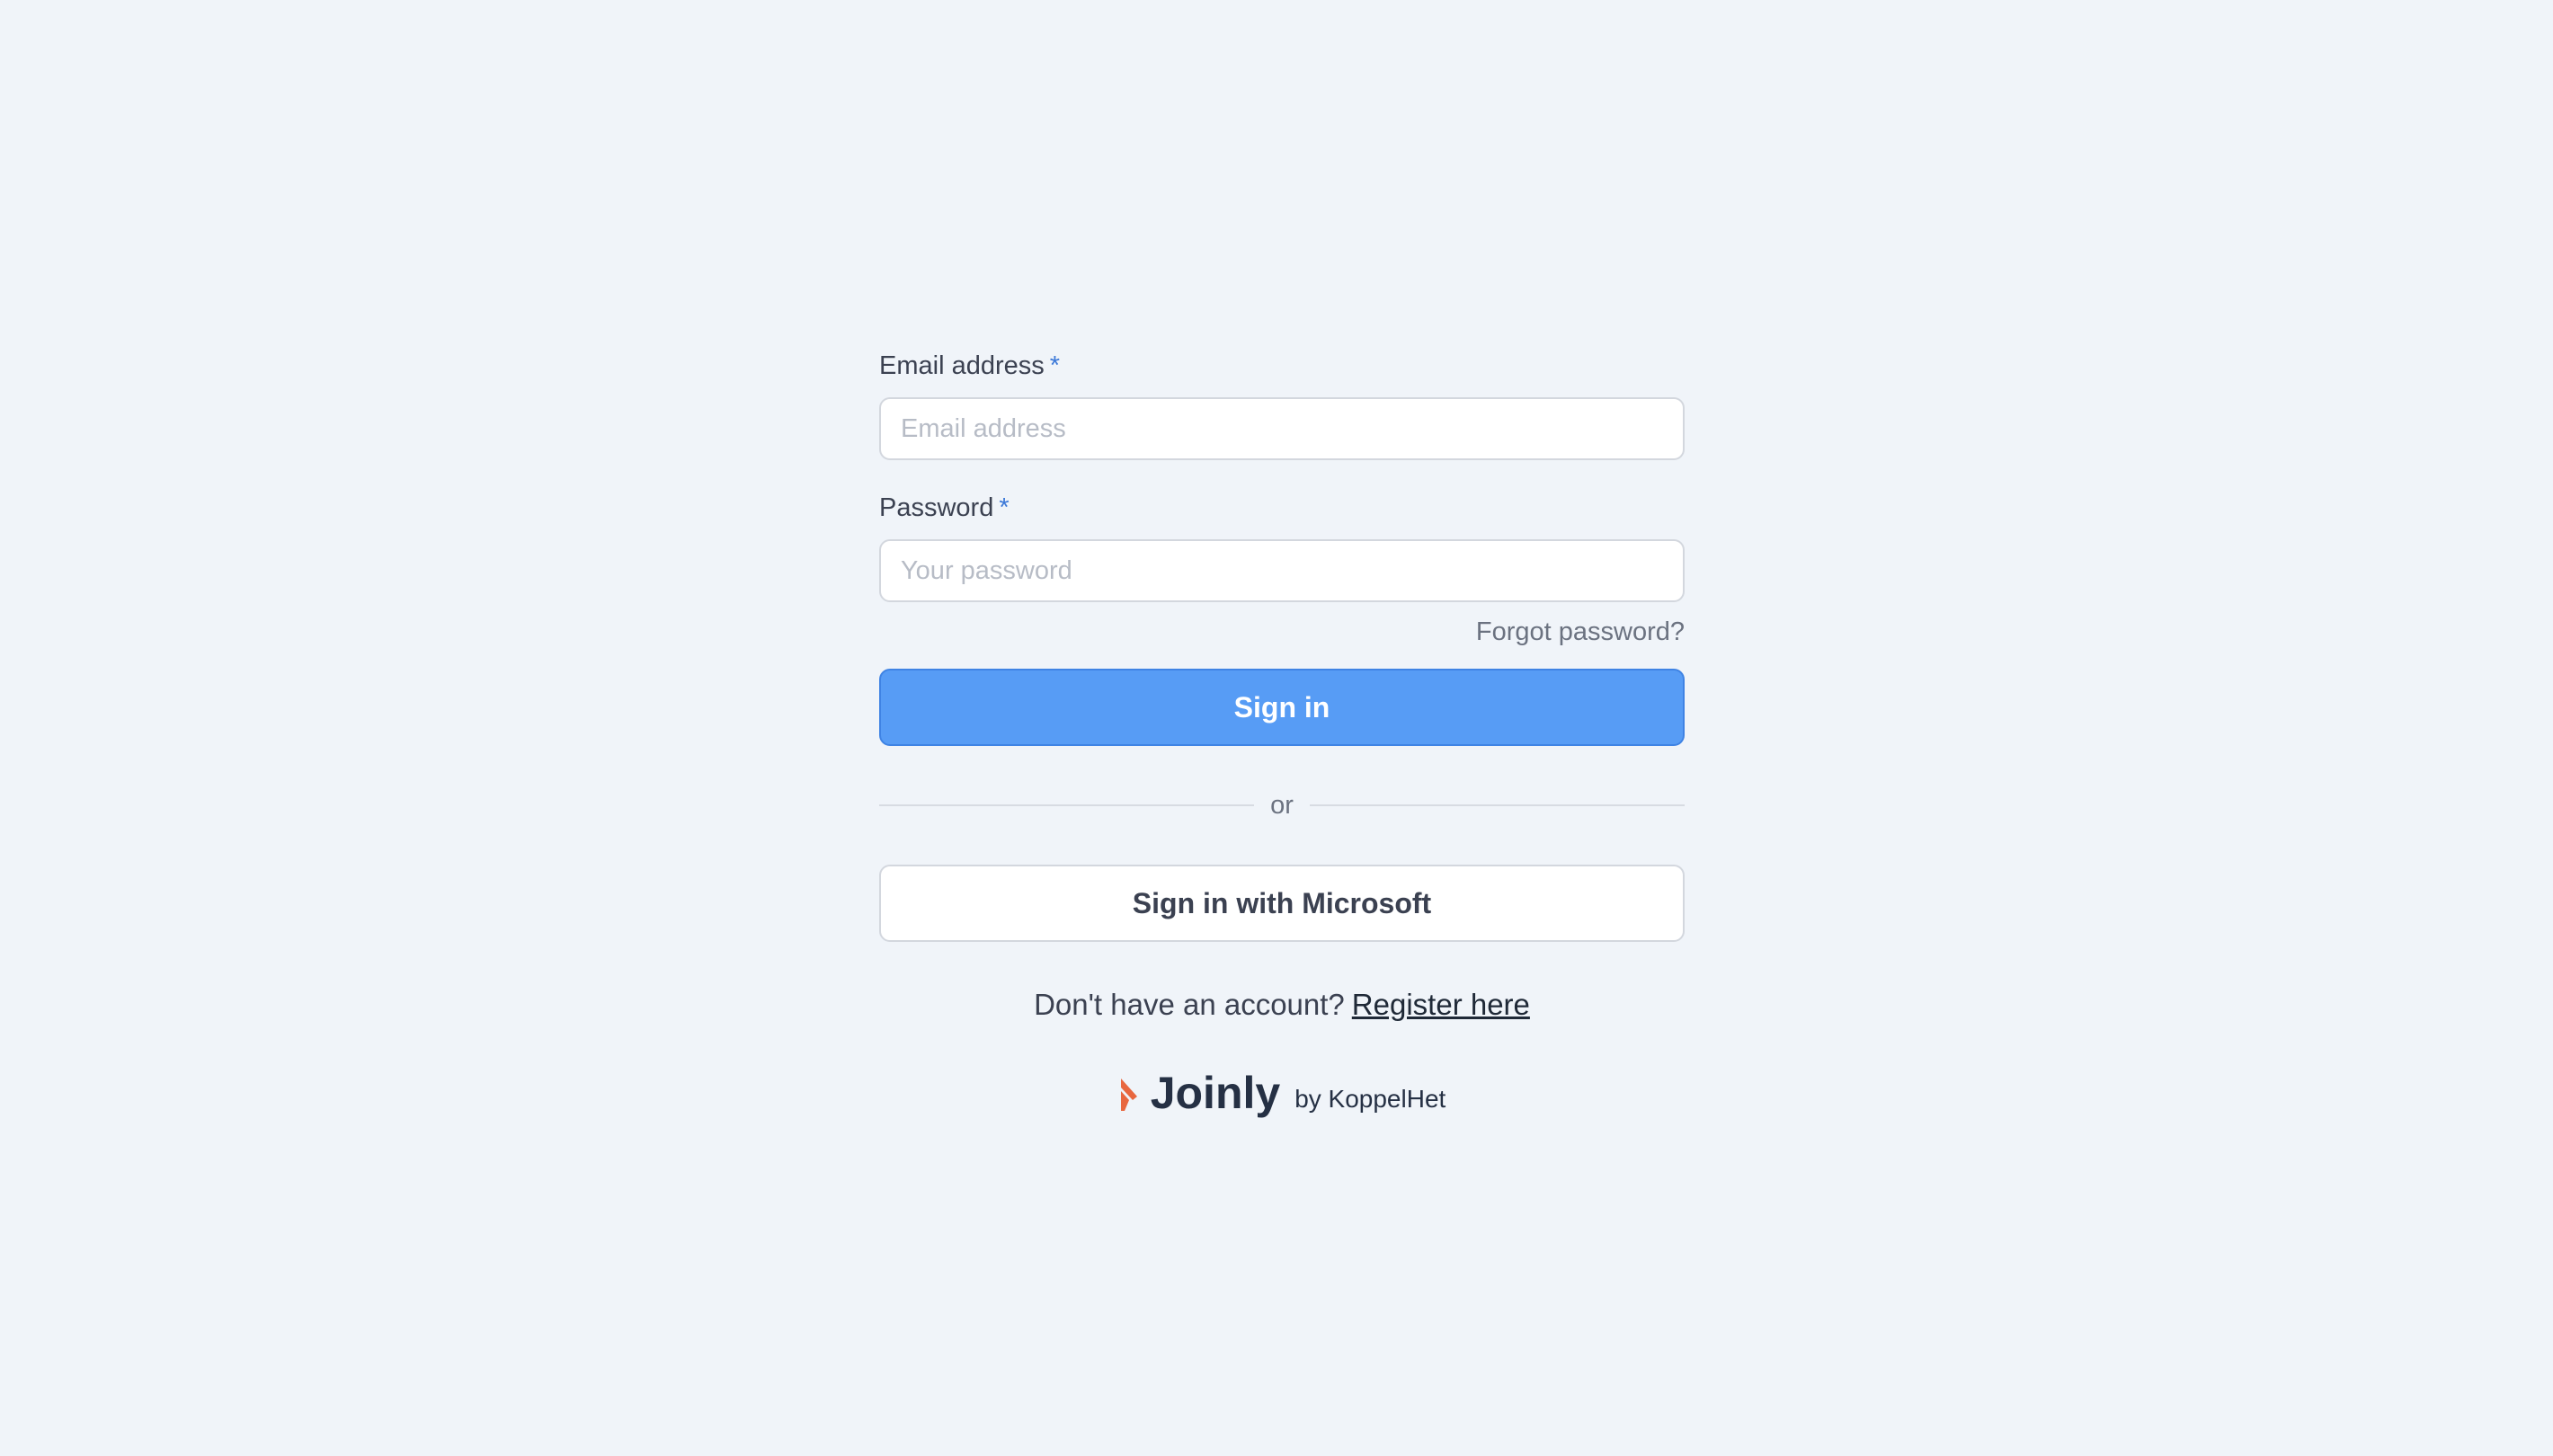 The height and width of the screenshot is (1456, 2553). Describe the element at coordinates (1189, 1004) in the screenshot. I see `register-prompt-text: Don't have an account?` at that location.